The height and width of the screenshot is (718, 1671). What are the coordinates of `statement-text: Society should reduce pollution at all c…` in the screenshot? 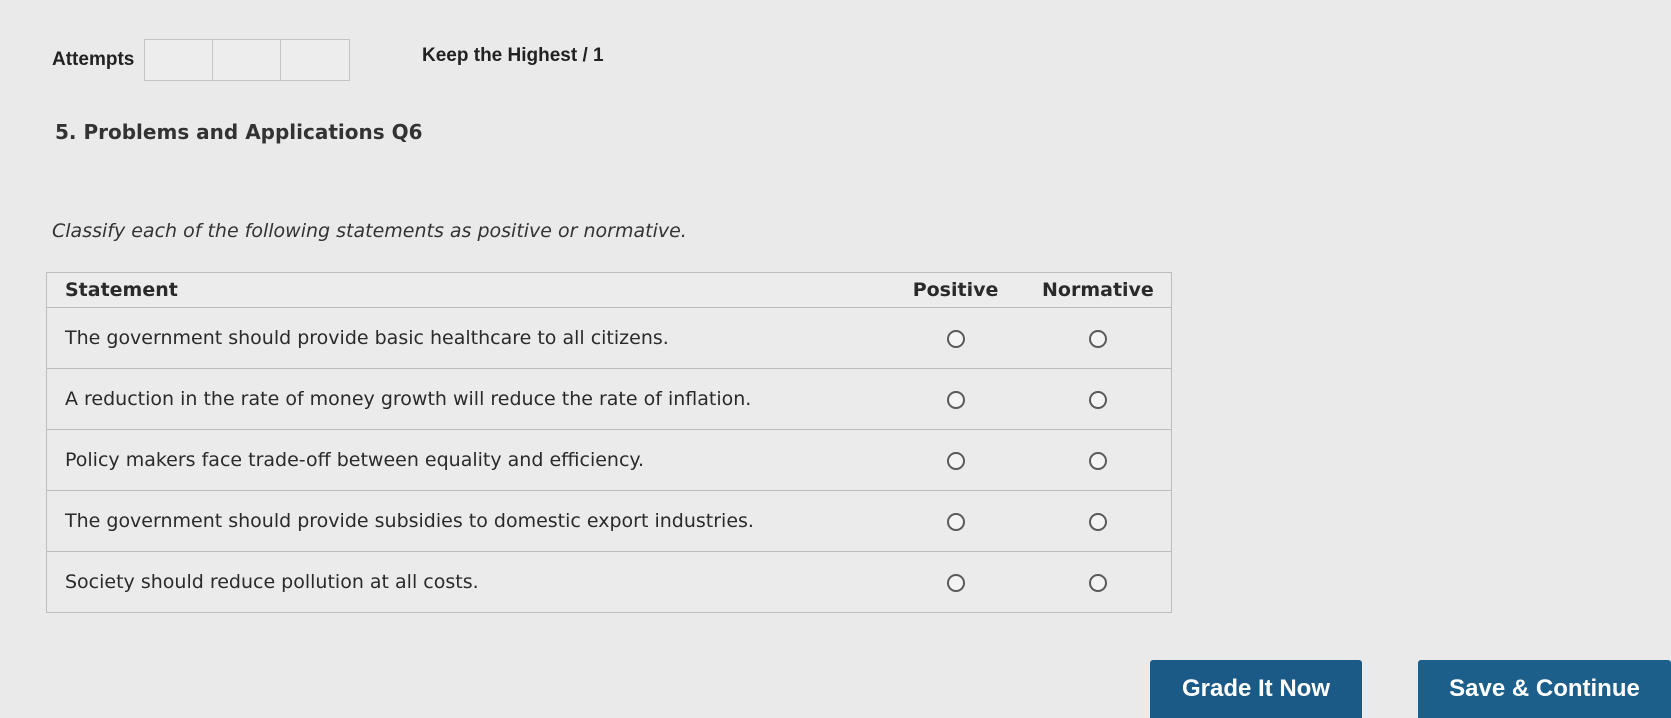 It's located at (466, 582).